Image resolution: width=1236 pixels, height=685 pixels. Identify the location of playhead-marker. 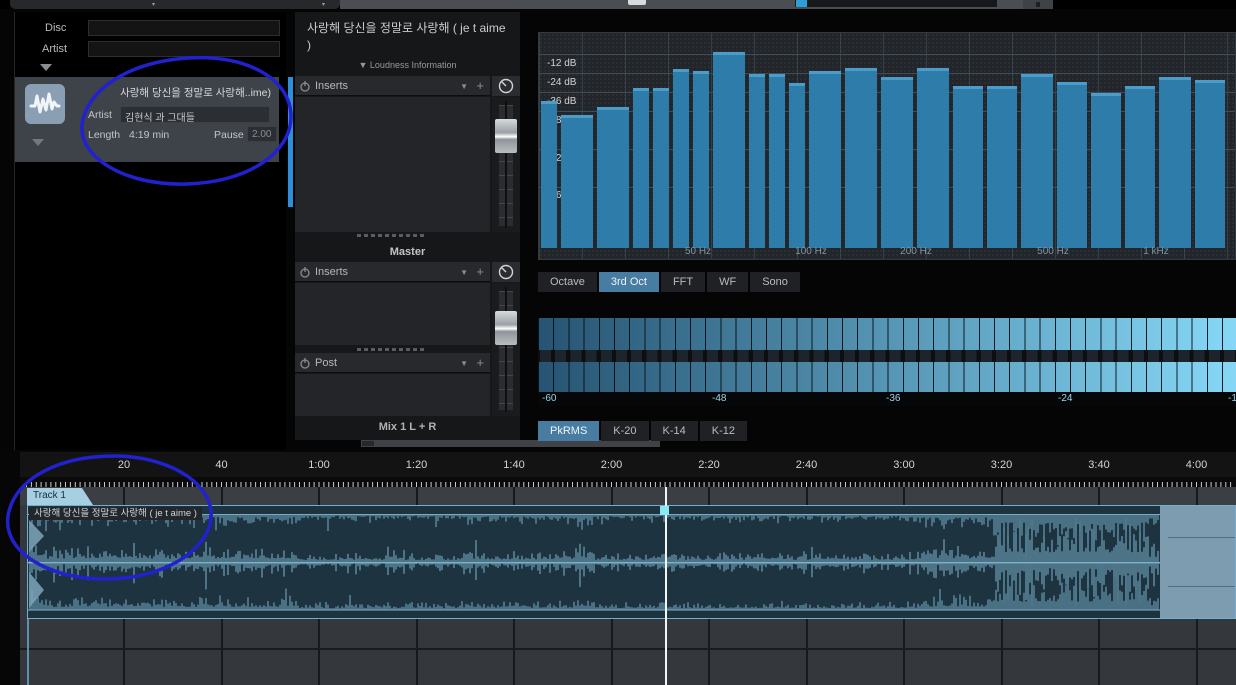
(664, 510).